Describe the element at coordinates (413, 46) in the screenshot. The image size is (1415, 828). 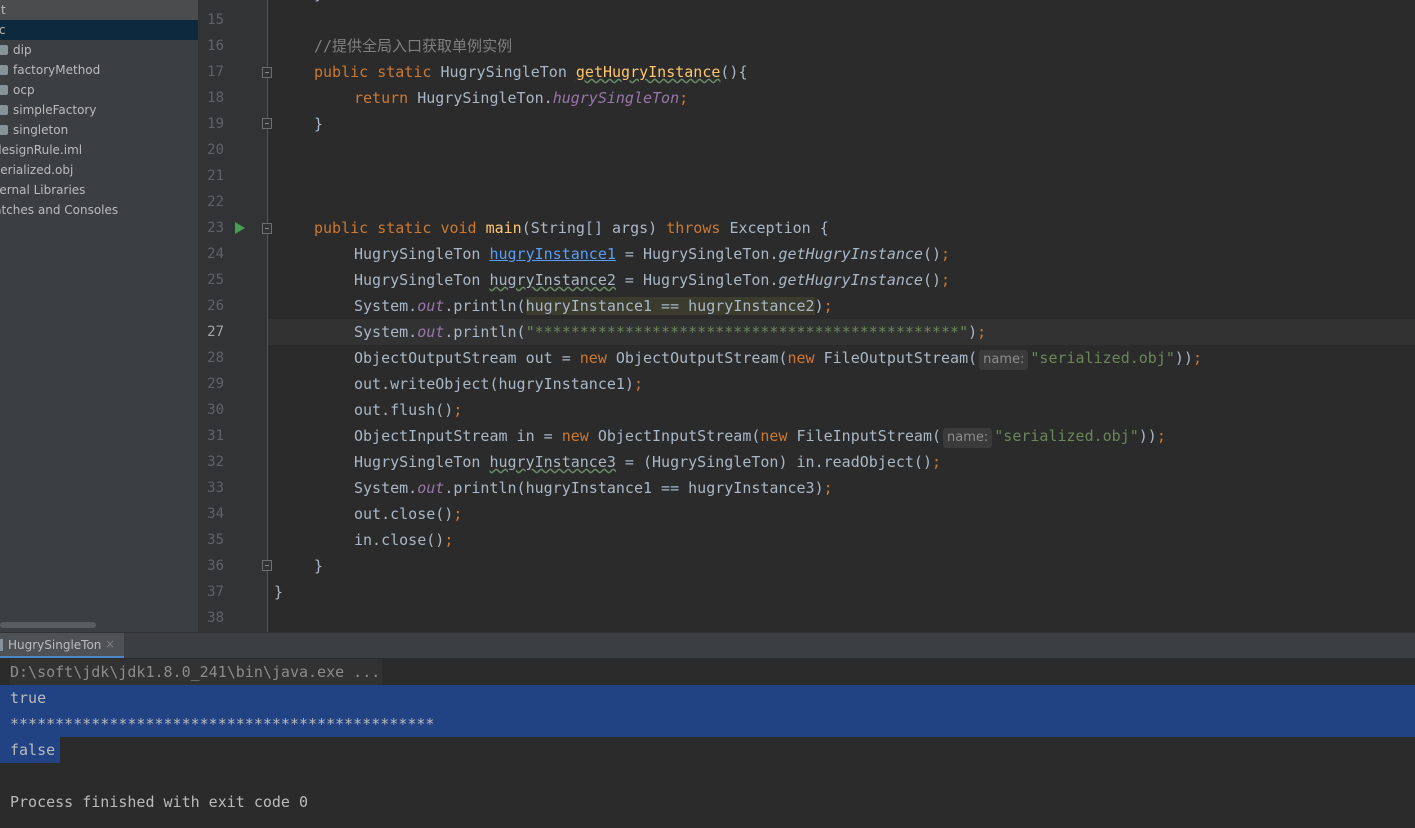
I see `code-line: //提供全局入口获取单例实例` at that location.